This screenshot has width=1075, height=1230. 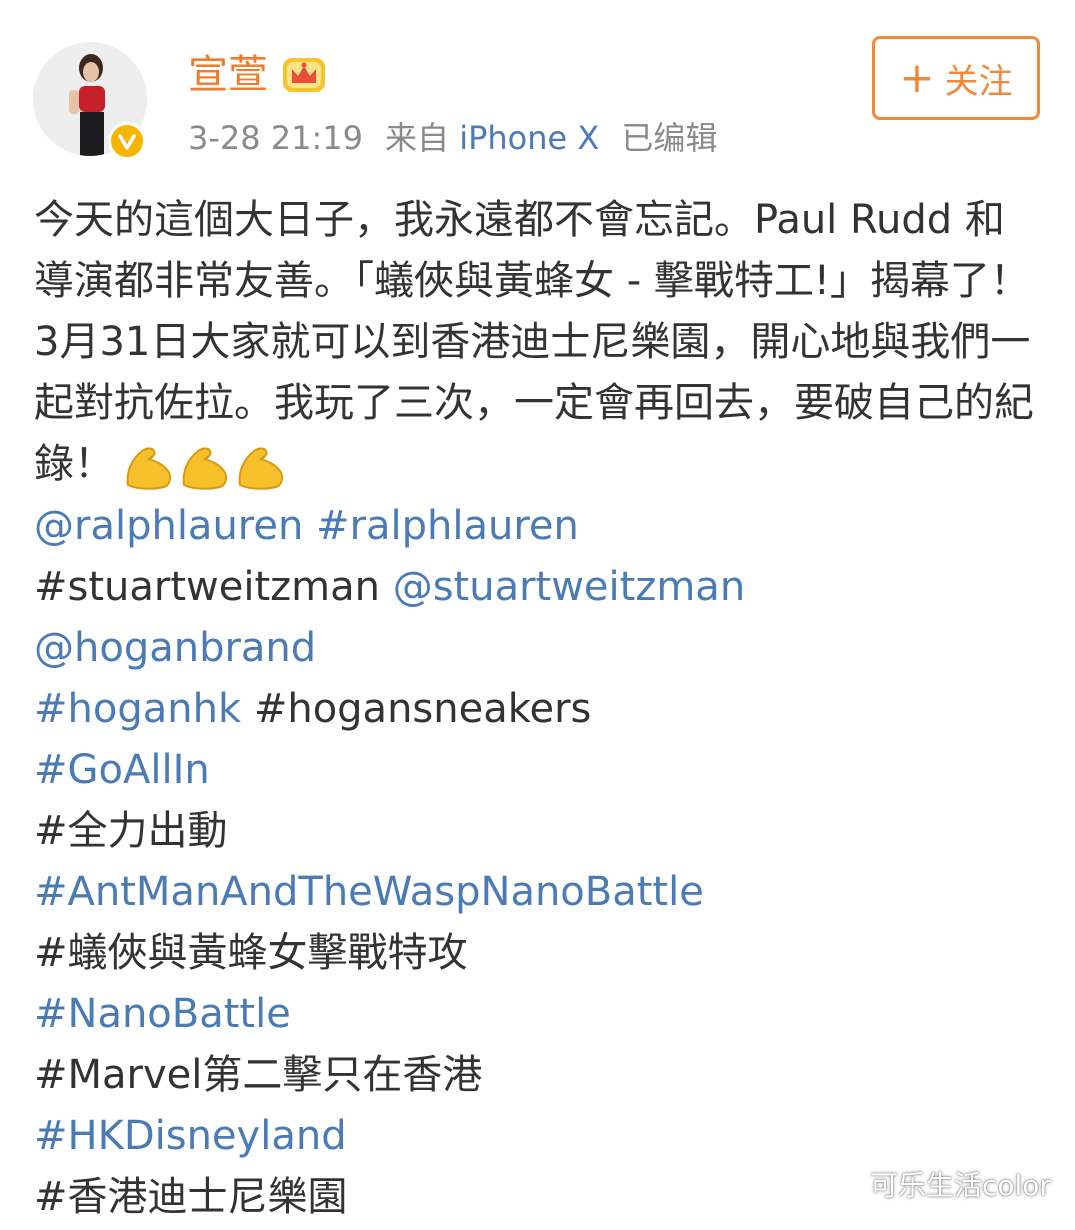 I want to click on post-header: 宣萱 3-28 21:19 来自 iPhone X 已编辑 + 关注, so click(x=537, y=85).